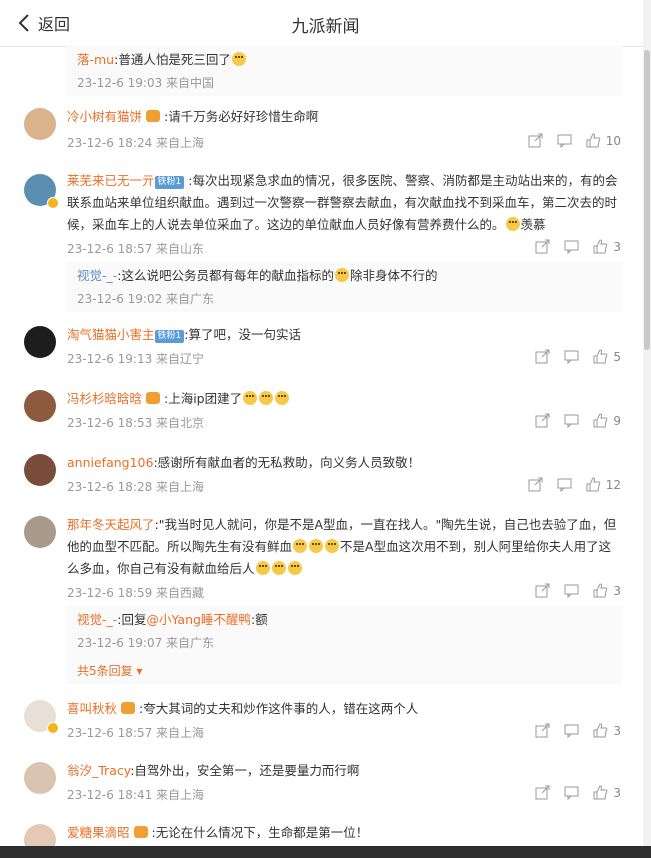 Image resolution: width=651 pixels, height=858 pixels. What do you see at coordinates (95, 59) in the screenshot?
I see `reply-username: 落-mu` at bounding box center [95, 59].